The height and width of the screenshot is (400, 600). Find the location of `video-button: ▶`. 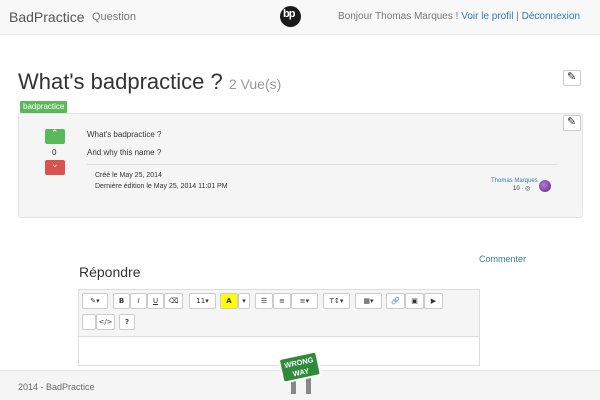

video-button: ▶ is located at coordinates (433, 301).